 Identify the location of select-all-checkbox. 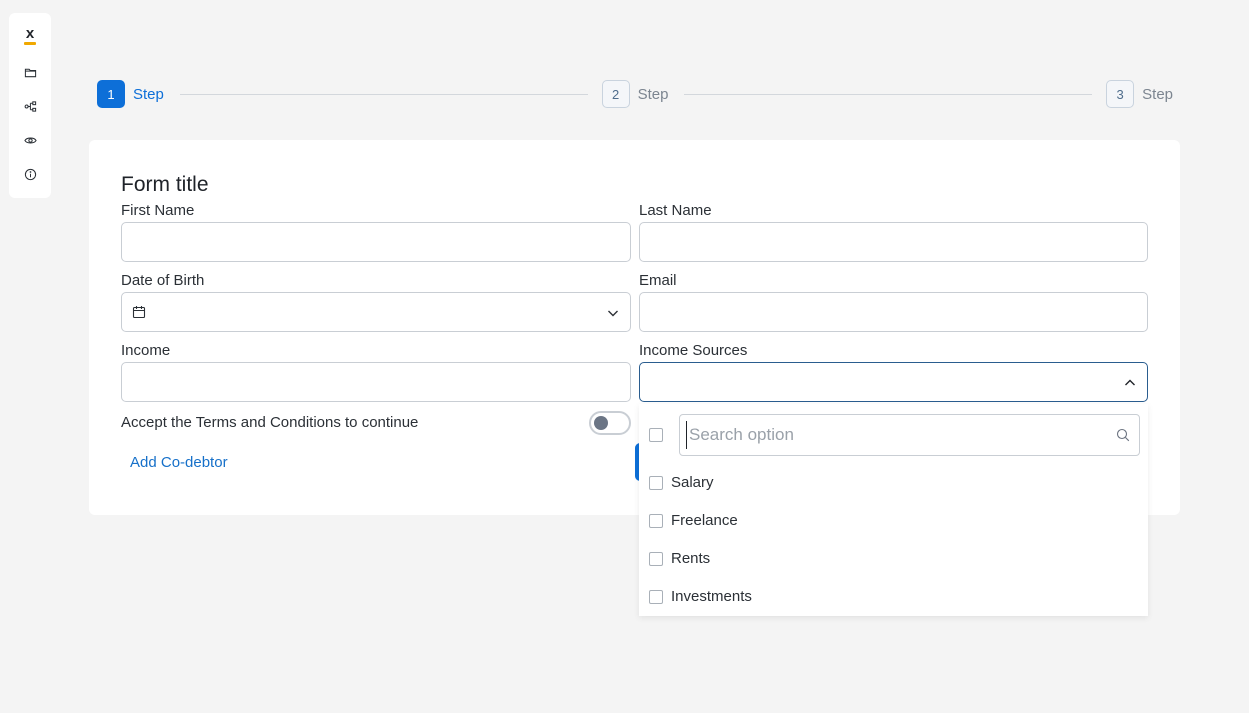
(656, 435).